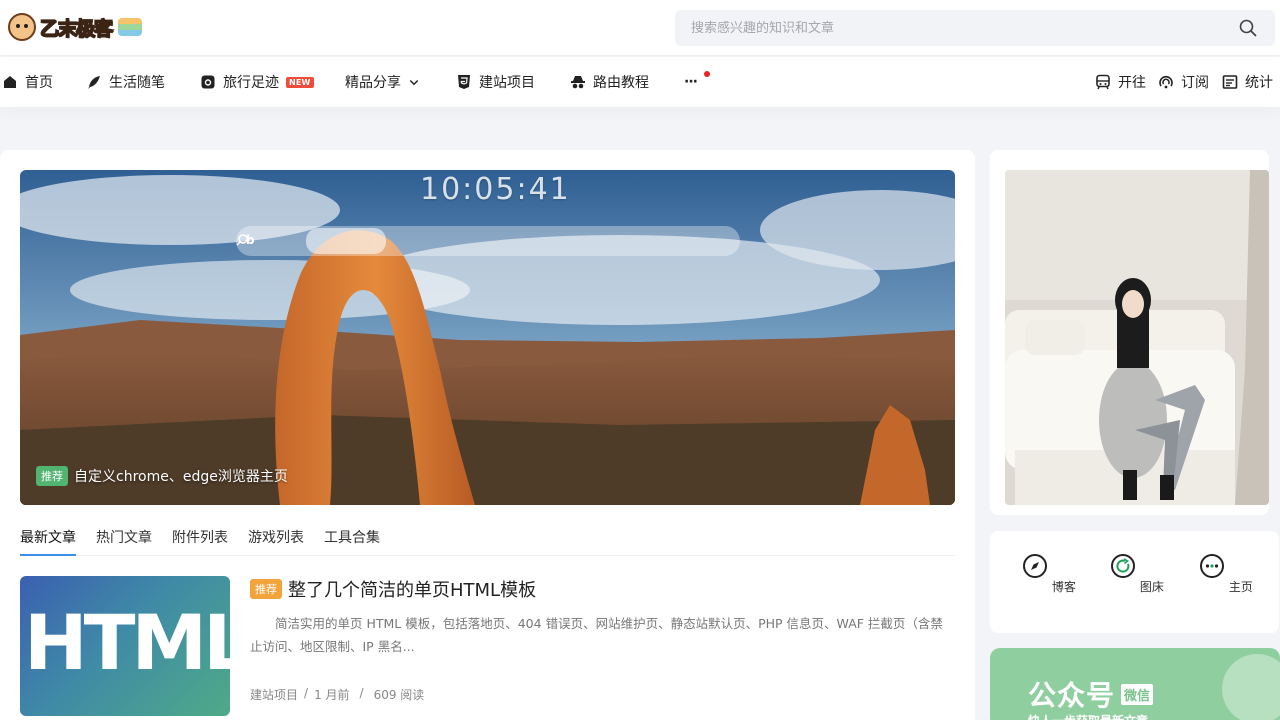  Describe the element at coordinates (48, 539) in the screenshot. I see `tab-latest: 最新文章` at that location.